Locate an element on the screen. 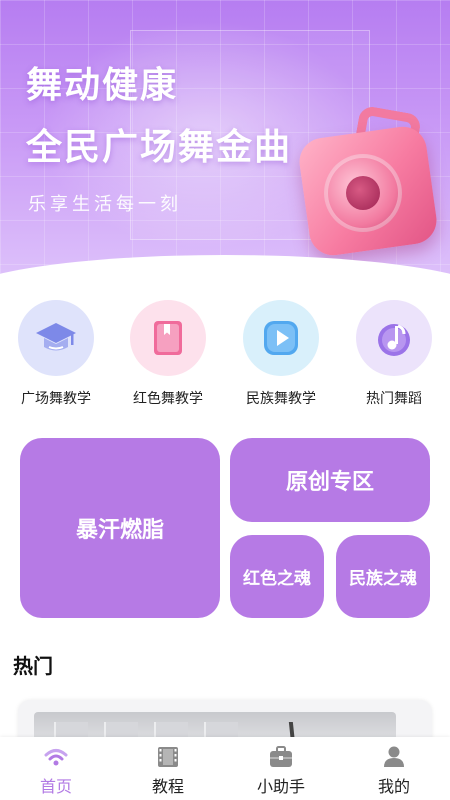 The image size is (450, 800). music-note-icon is located at coordinates (394, 340).